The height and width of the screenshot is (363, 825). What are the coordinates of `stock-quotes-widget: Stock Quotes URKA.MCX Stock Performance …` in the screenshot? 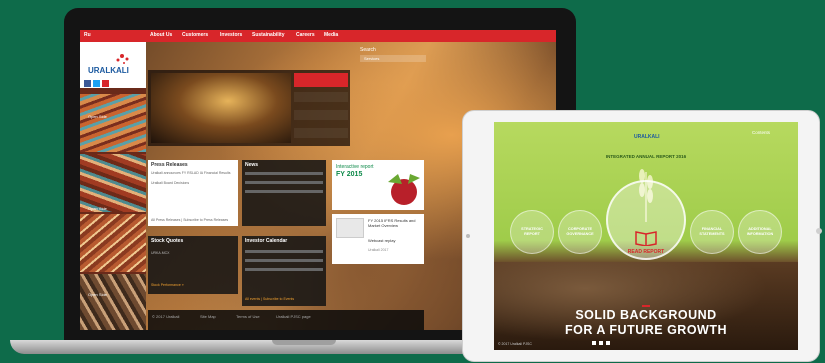 It's located at (193, 265).